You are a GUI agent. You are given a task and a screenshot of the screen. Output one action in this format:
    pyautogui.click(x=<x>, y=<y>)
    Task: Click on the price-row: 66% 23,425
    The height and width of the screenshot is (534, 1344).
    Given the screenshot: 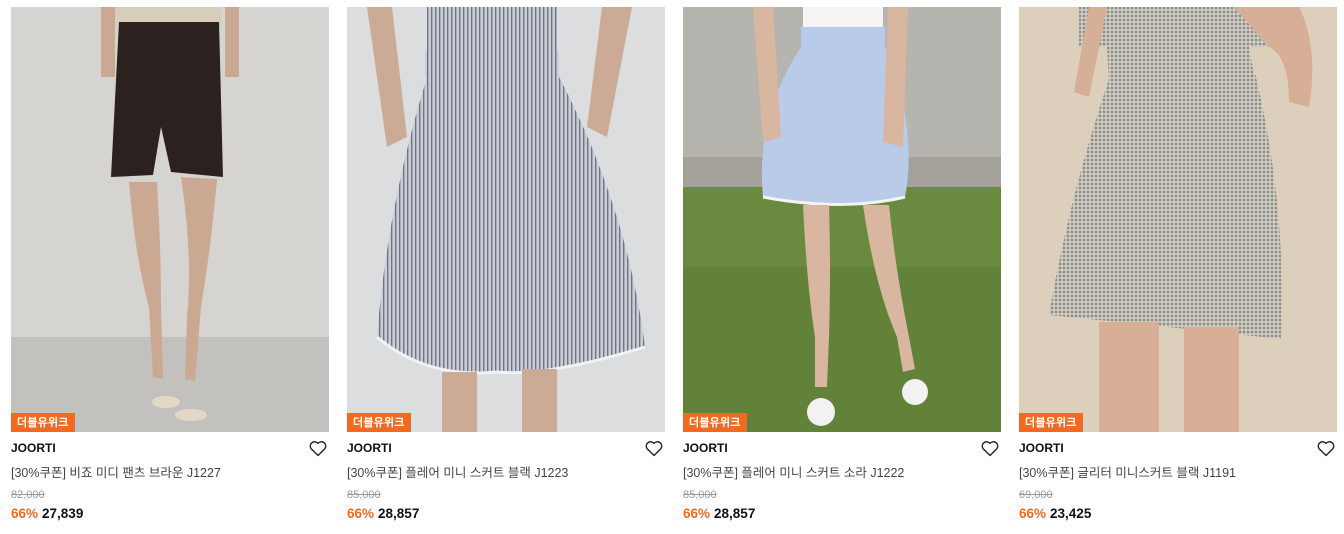 What is the action you would take?
    pyautogui.click(x=1178, y=514)
    